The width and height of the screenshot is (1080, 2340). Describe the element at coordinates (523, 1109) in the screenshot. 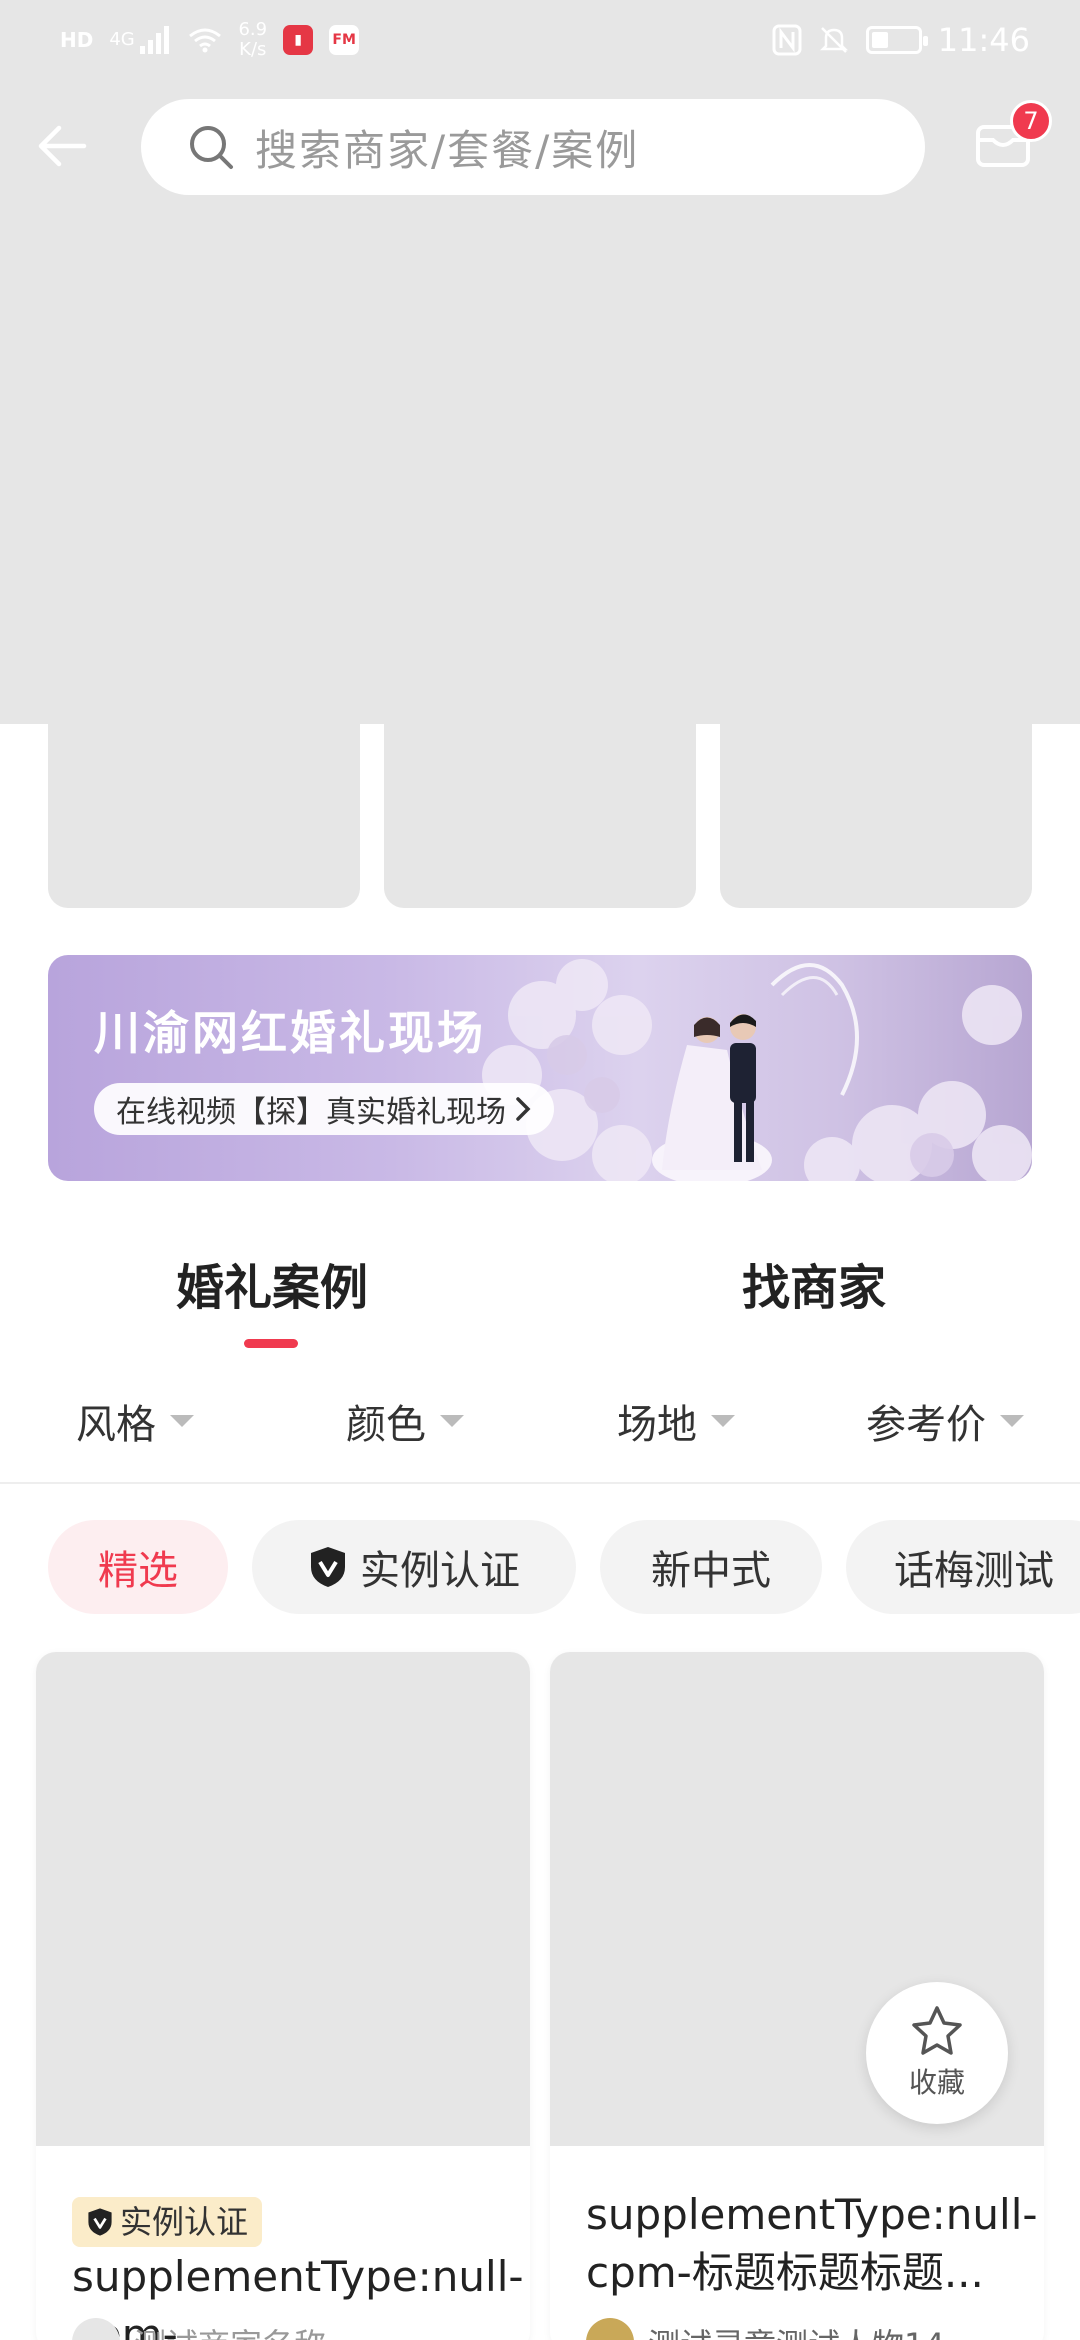

I see `chevron-right-icon` at that location.